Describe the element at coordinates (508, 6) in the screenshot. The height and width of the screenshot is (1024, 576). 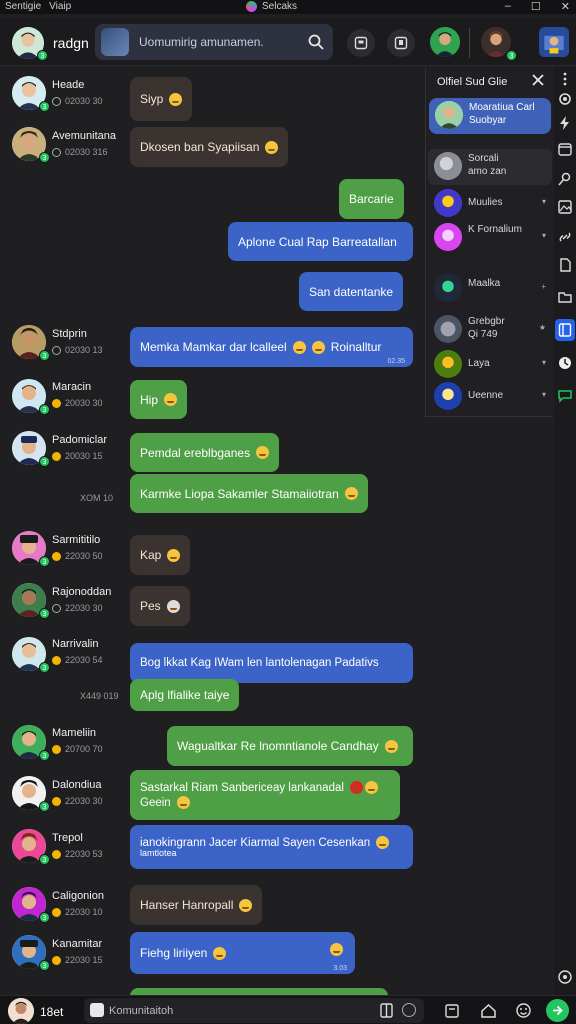
I see `minimize-icon: –` at that location.